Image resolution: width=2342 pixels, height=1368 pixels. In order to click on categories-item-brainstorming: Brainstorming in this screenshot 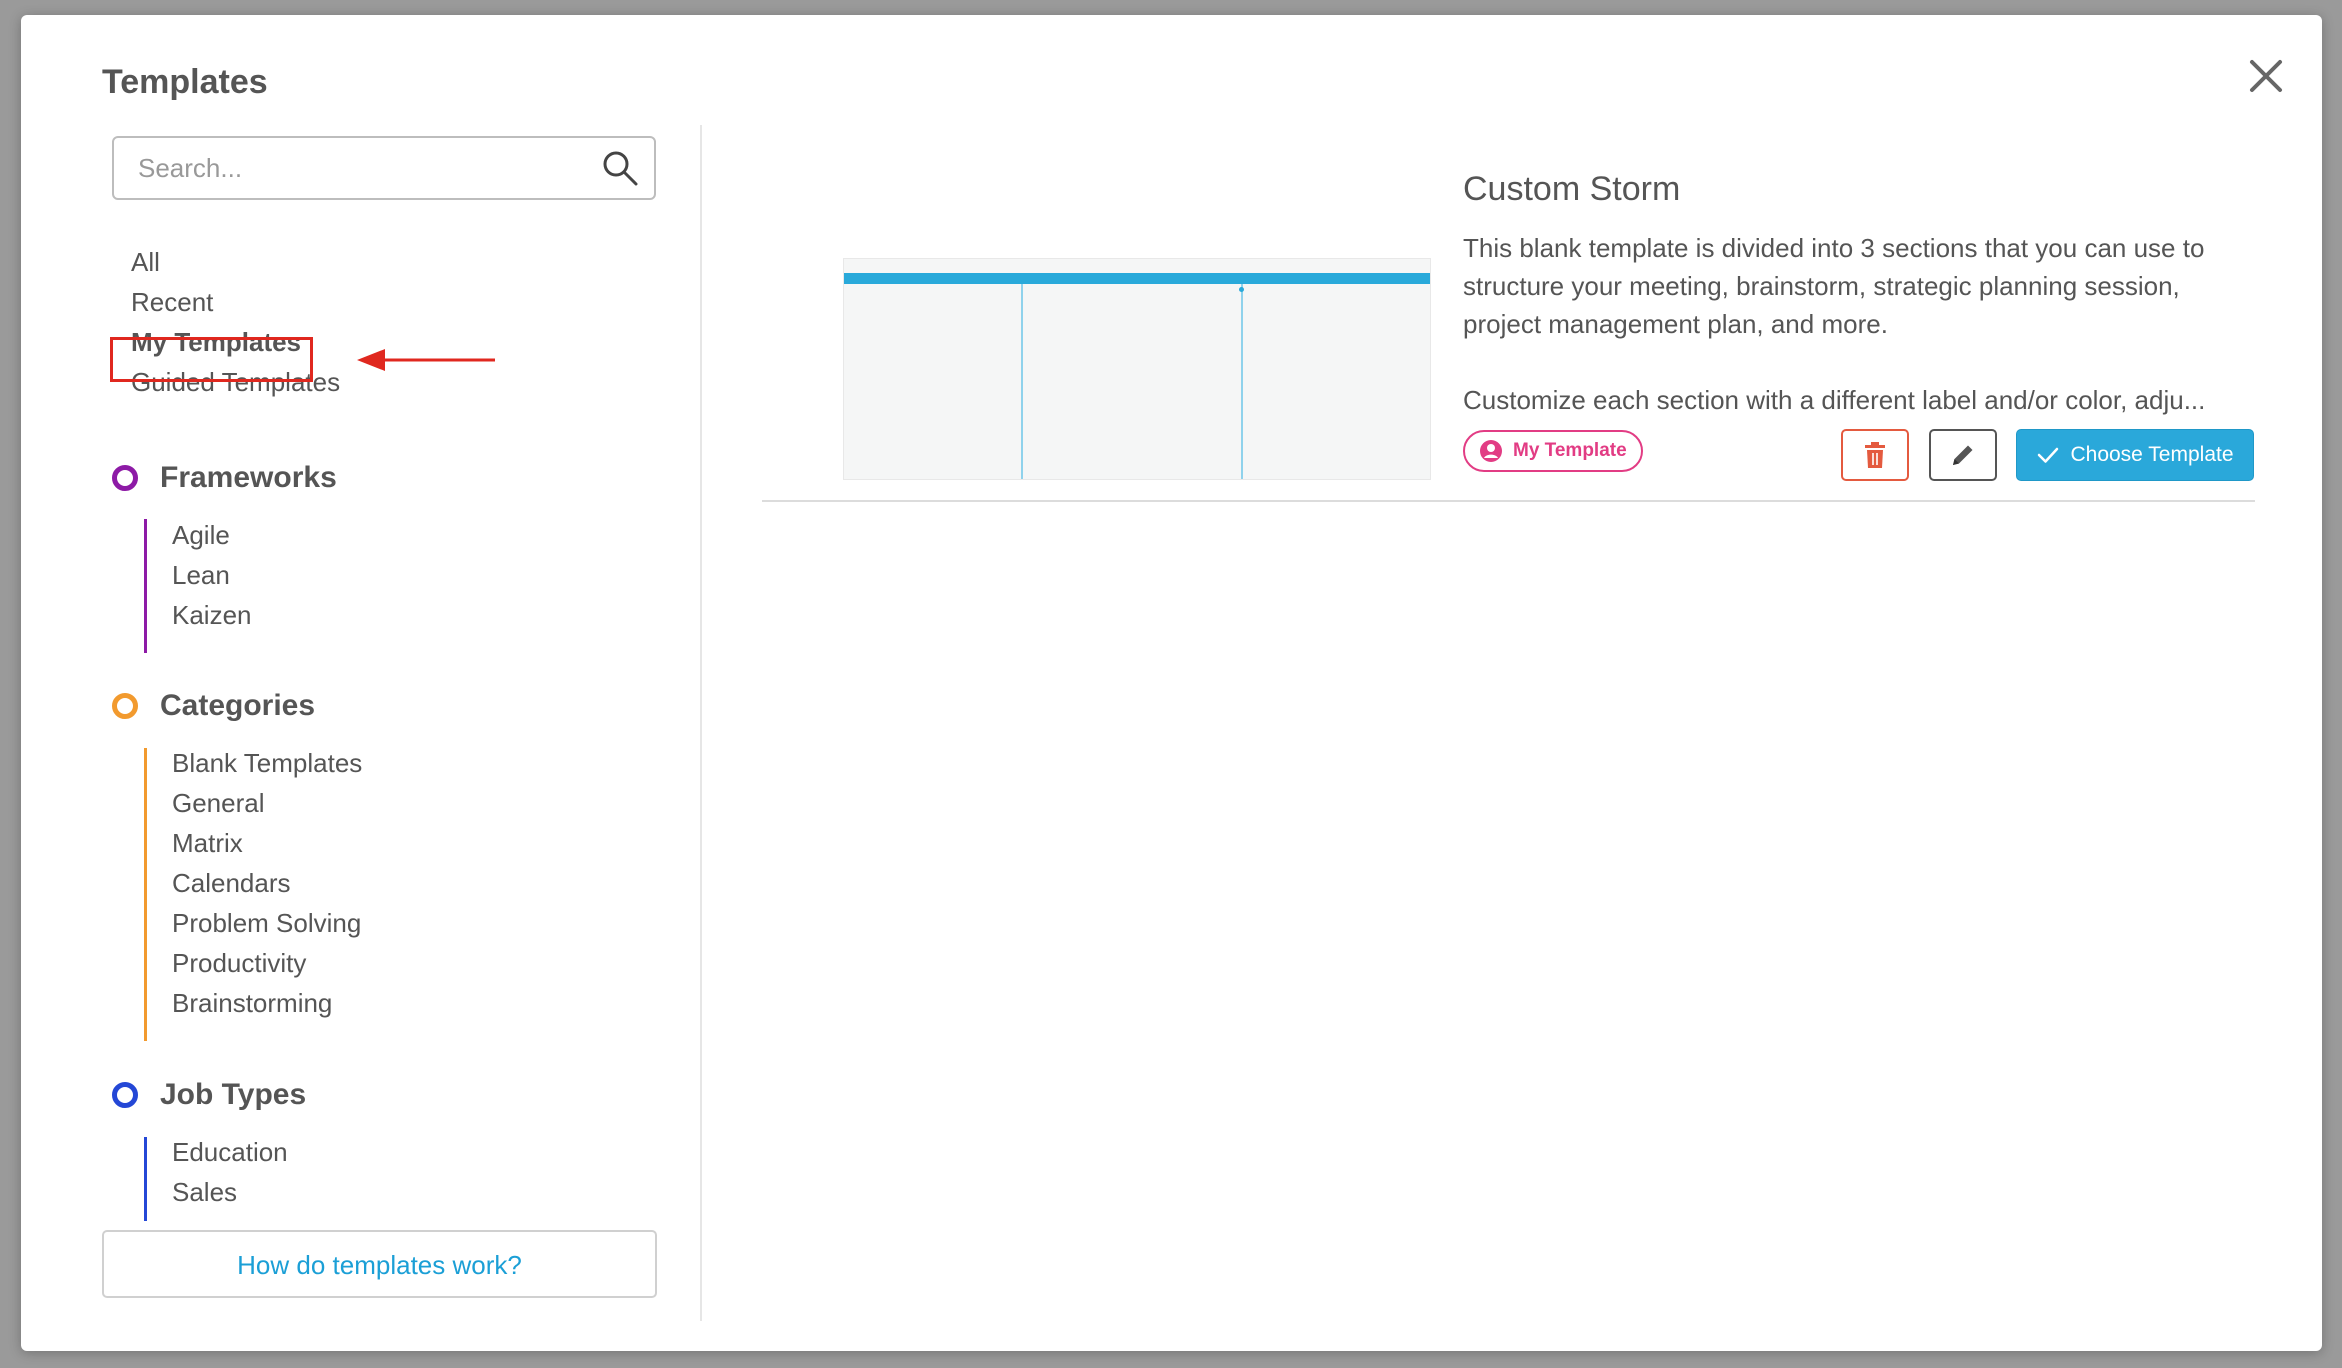, I will do `click(252, 1003)`.